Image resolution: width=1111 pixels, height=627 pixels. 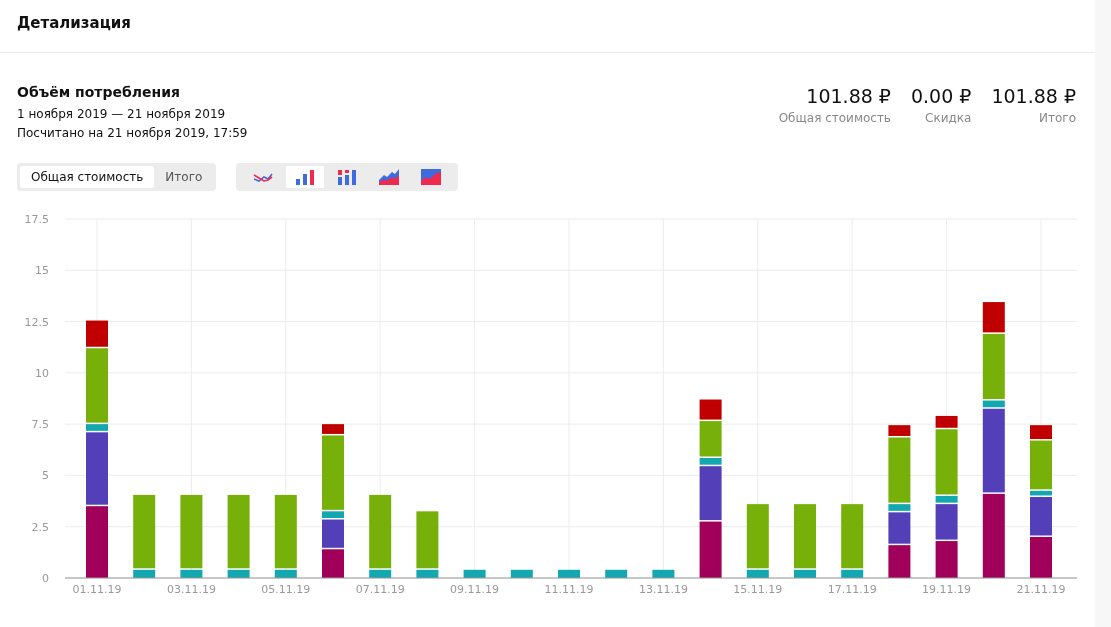 I want to click on x-axis-label: 21.11.19, so click(x=1041, y=589).